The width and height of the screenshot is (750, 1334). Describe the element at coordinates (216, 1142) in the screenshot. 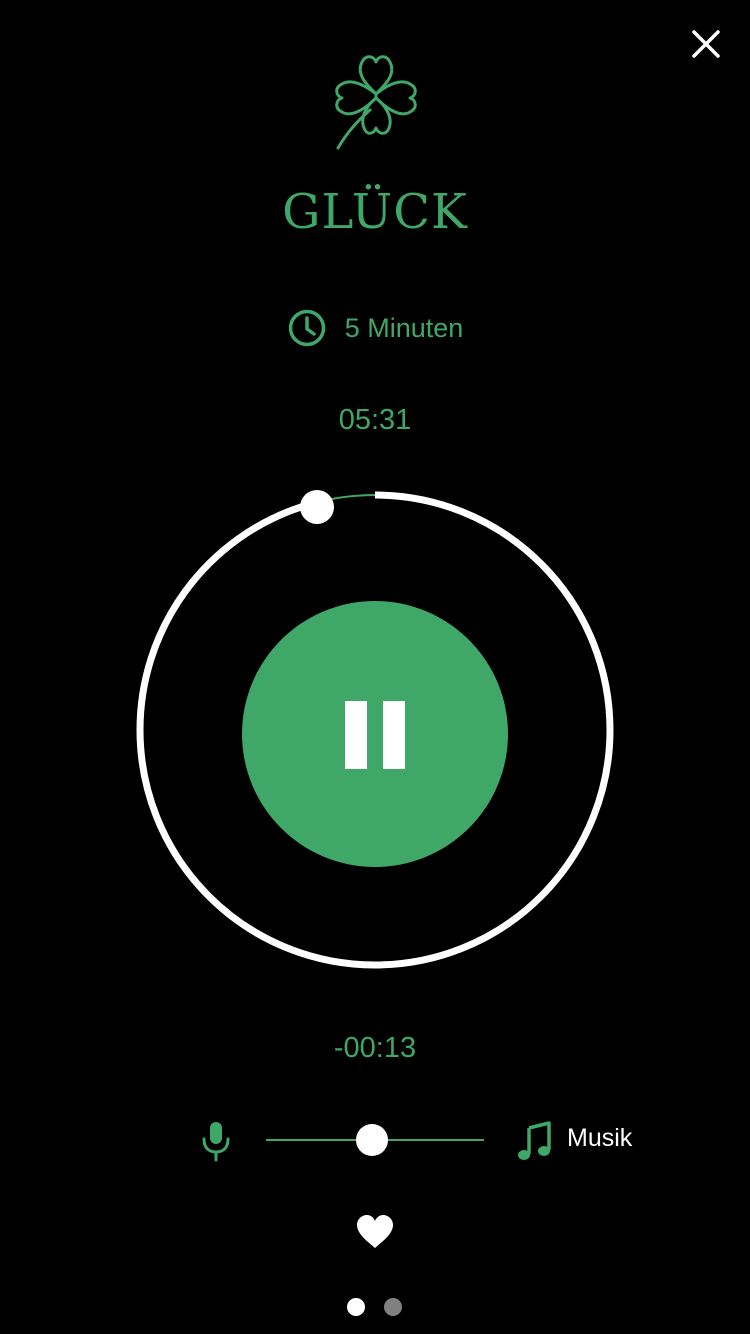

I see `microphone-icon` at that location.